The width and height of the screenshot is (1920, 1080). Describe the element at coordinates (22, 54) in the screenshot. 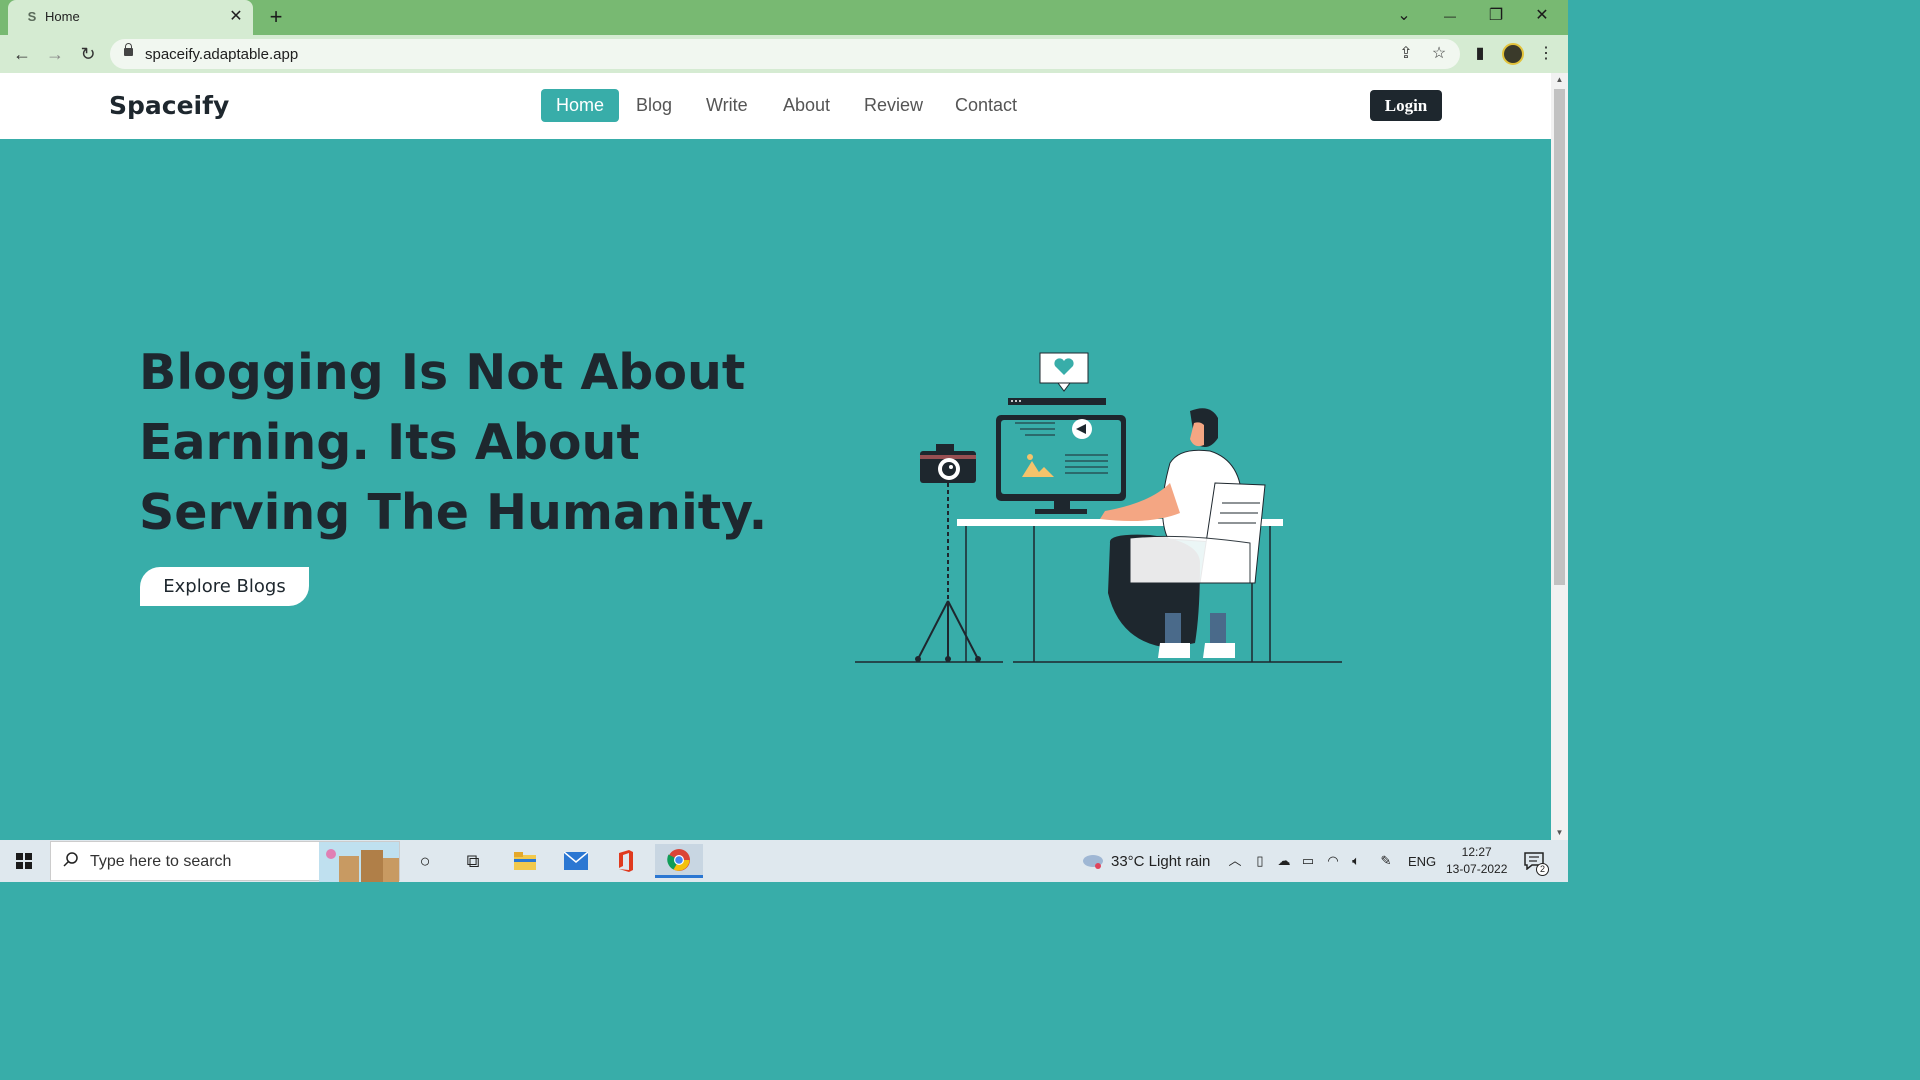

I see `back-button: ←` at that location.